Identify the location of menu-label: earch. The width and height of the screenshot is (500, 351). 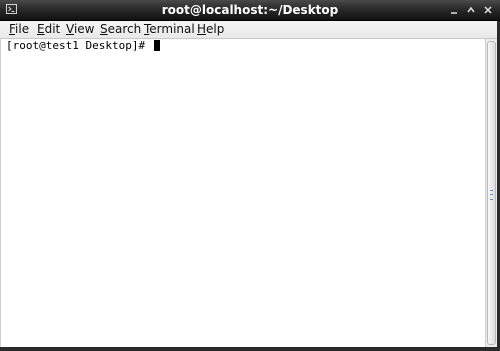
(124, 29).